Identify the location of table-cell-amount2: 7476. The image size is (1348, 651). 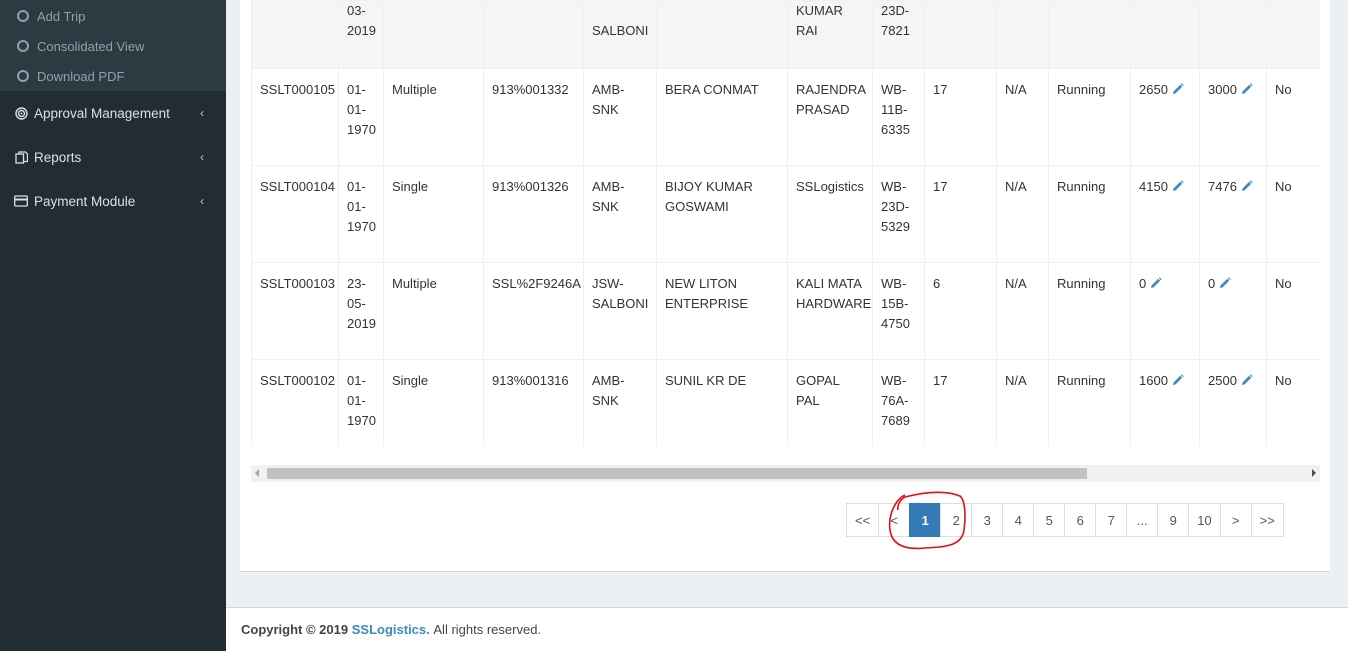
(1233, 214).